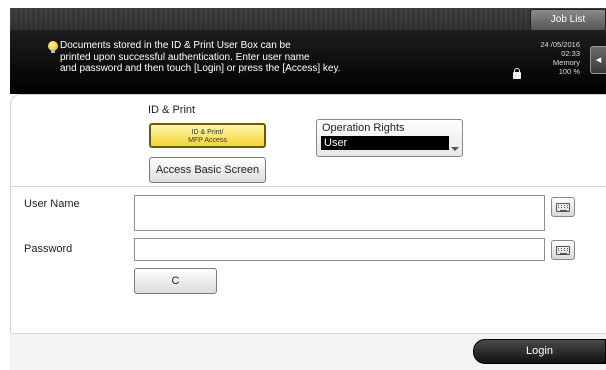 The image size is (606, 370). I want to click on job-list-button: Job List, so click(568, 20).